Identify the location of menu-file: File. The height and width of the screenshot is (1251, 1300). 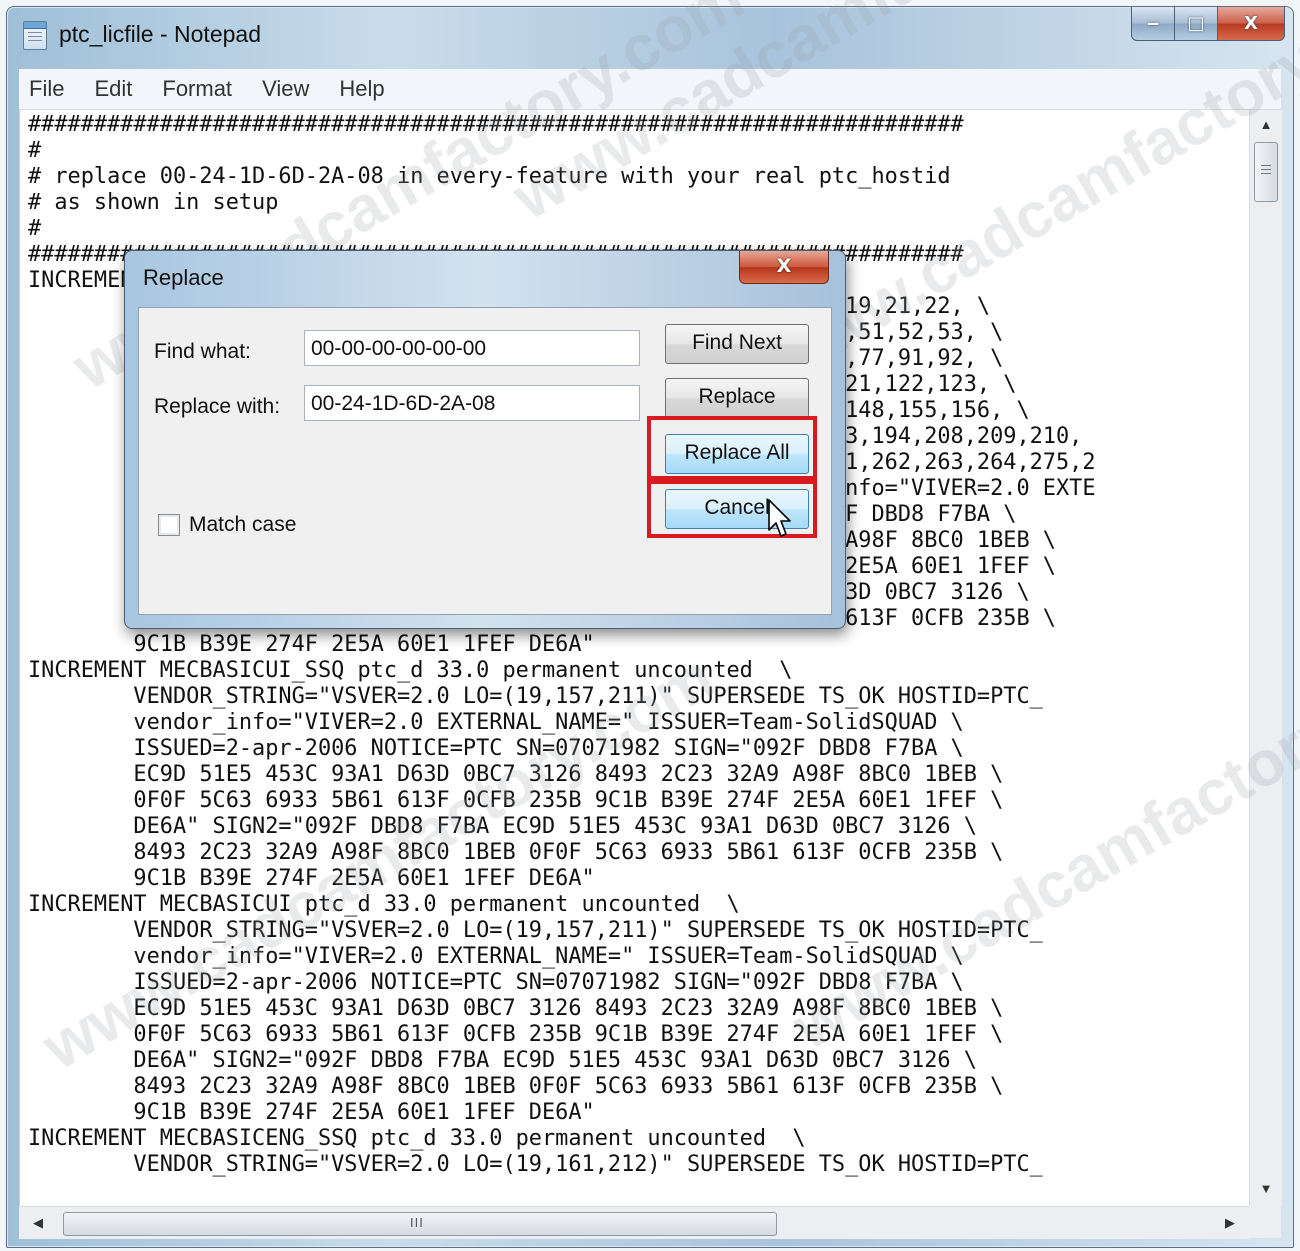
(46, 89).